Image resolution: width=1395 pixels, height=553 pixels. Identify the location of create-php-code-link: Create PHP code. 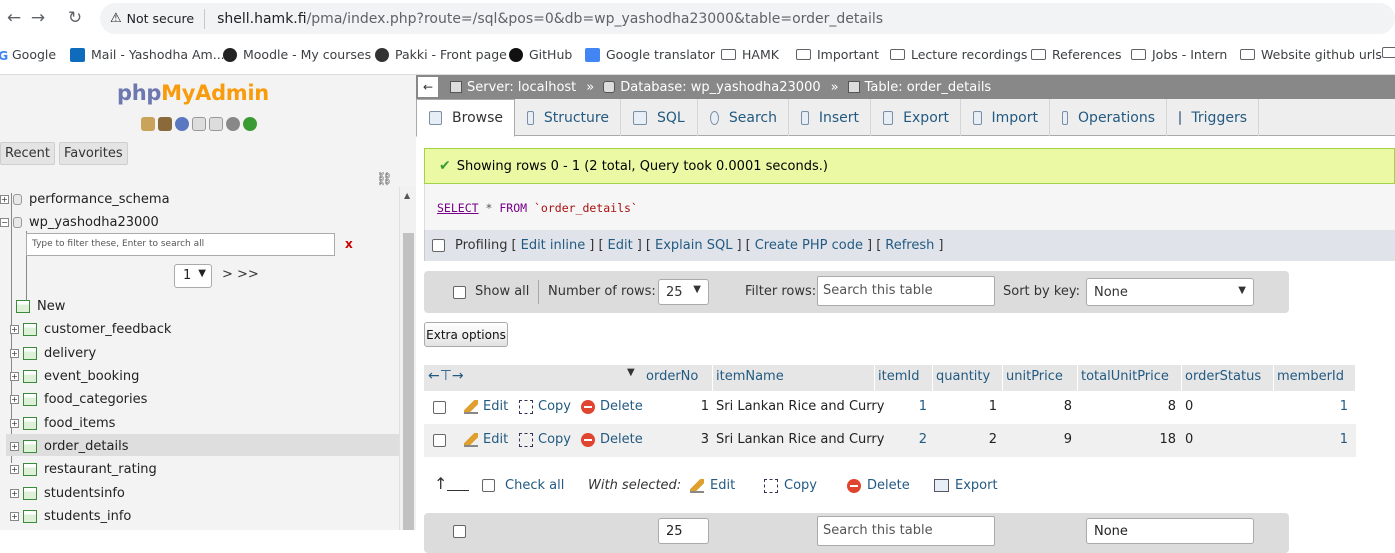
(809, 245).